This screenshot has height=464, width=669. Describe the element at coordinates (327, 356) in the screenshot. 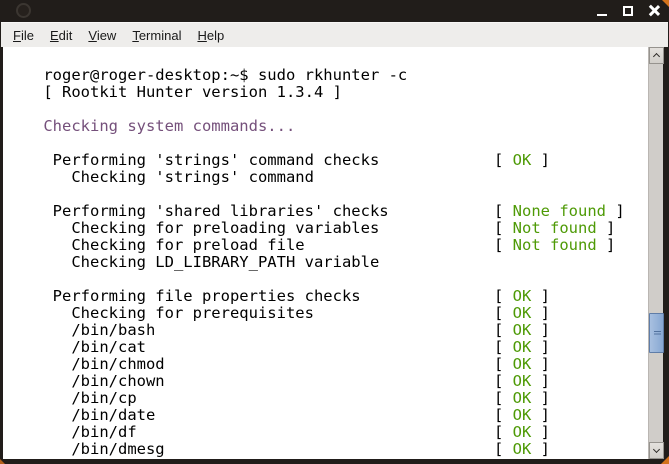

I see `terminal-line: /bin/chmod [ OK ]` at that location.